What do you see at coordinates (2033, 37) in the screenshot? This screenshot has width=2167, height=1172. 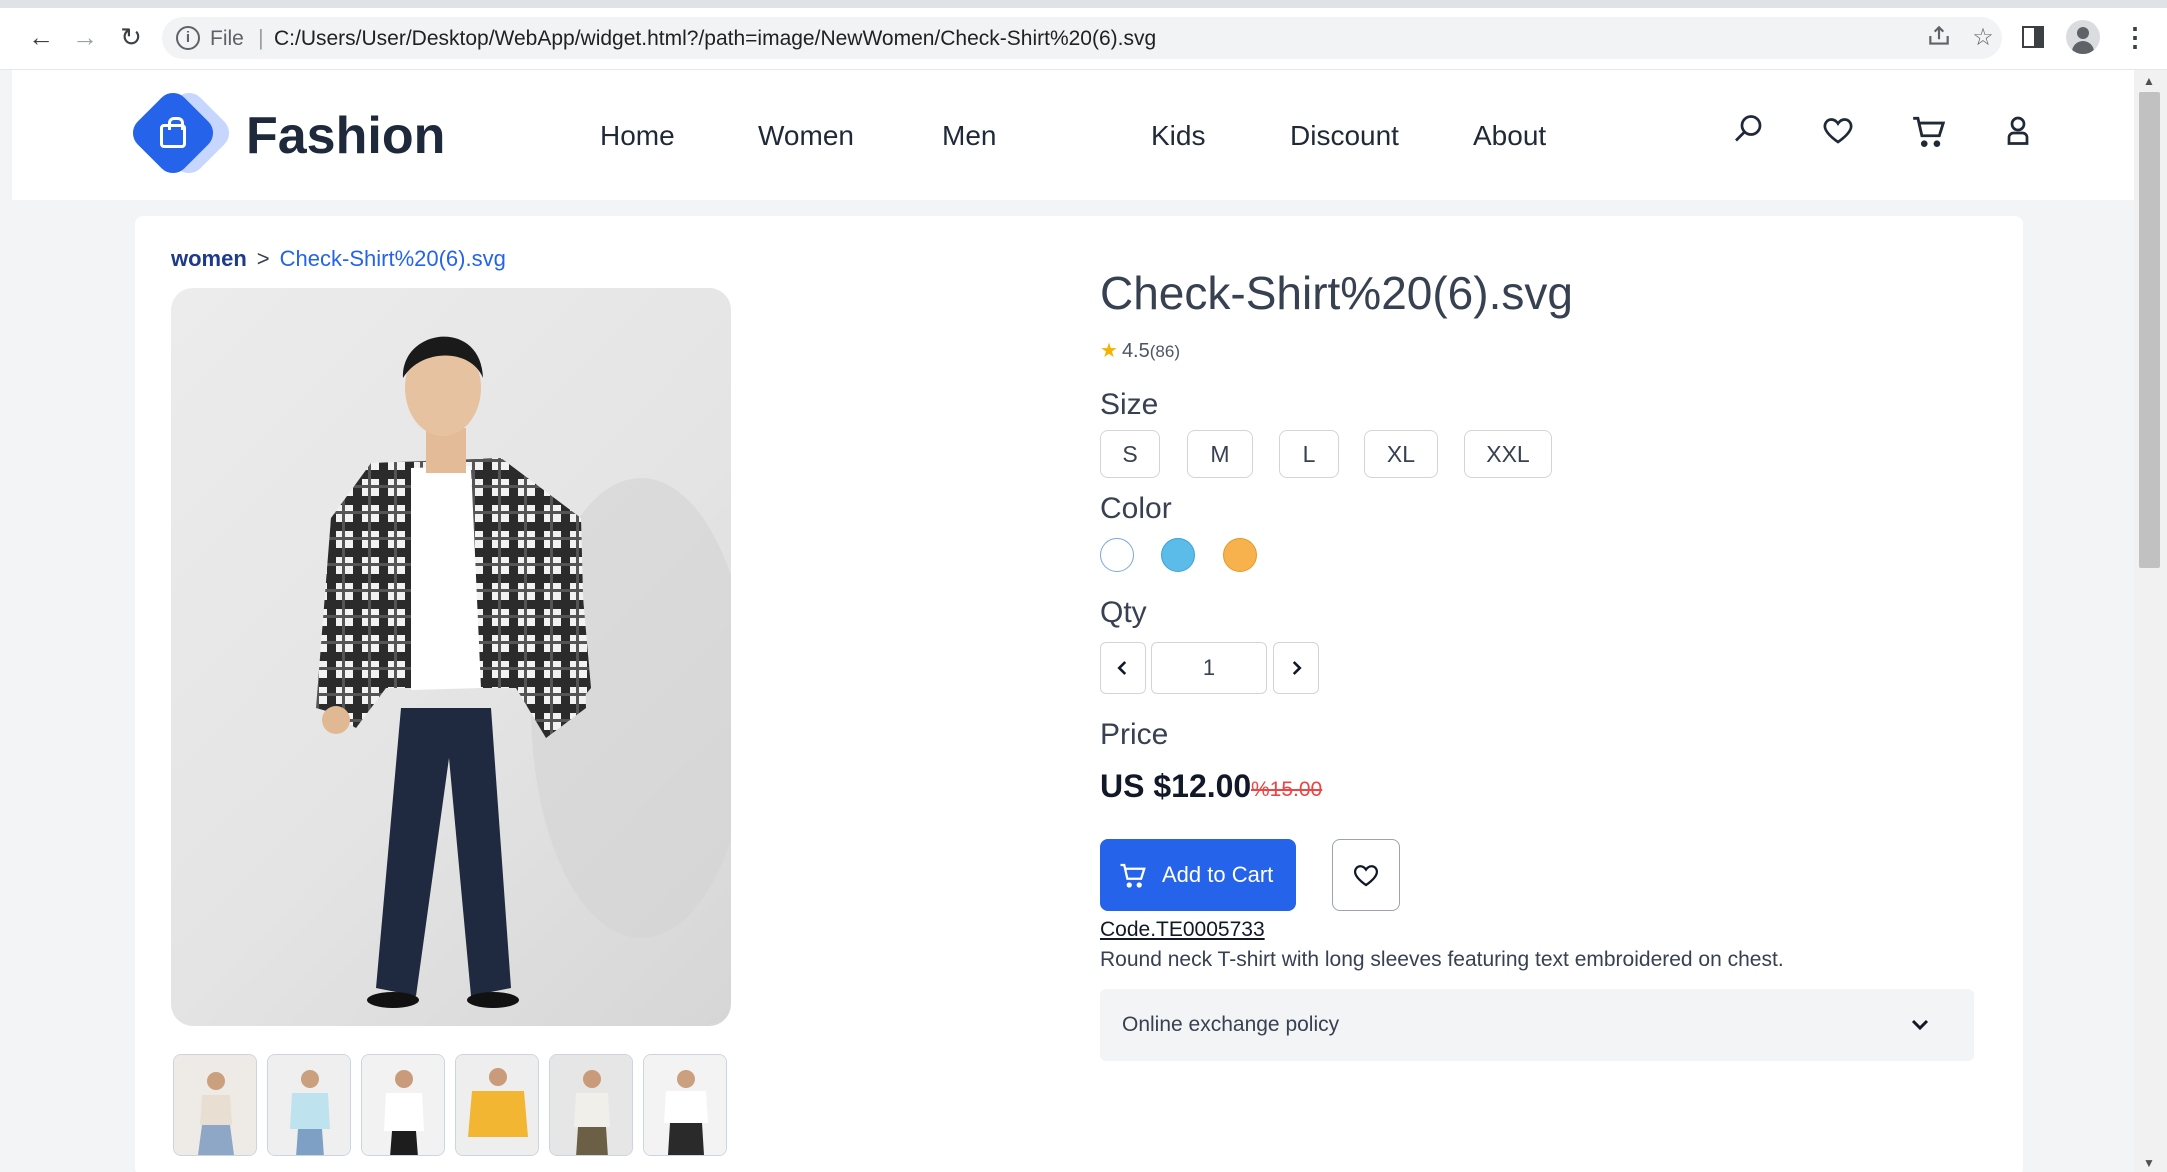 I see `side-panel-icon` at bounding box center [2033, 37].